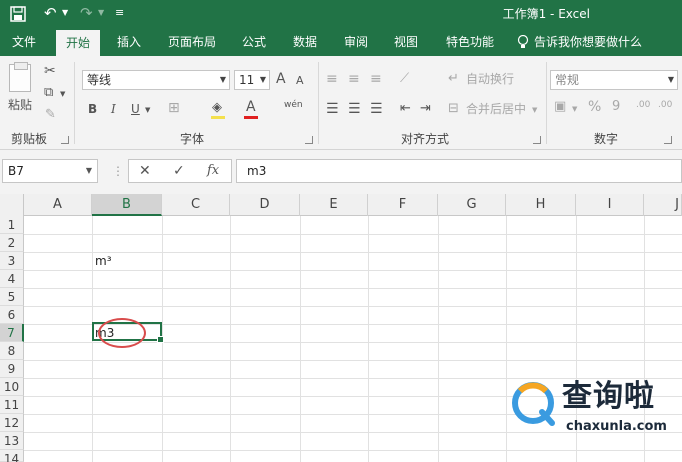 The image size is (682, 462). What do you see at coordinates (574, 109) in the screenshot?
I see `currency-dropdown-icon: ▼` at bounding box center [574, 109].